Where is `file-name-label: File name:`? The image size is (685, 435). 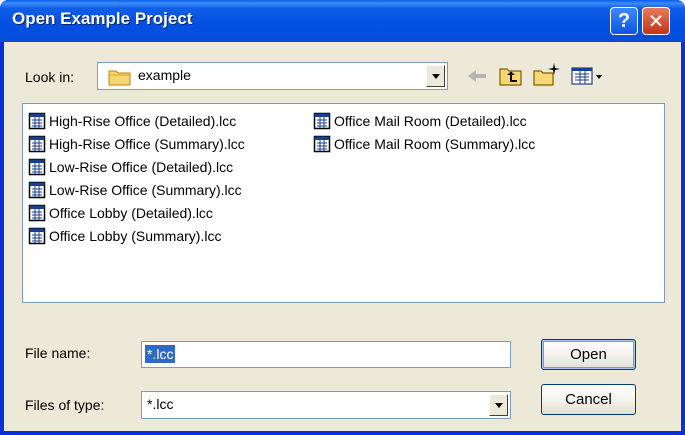 file-name-label: File name: is located at coordinates (58, 353).